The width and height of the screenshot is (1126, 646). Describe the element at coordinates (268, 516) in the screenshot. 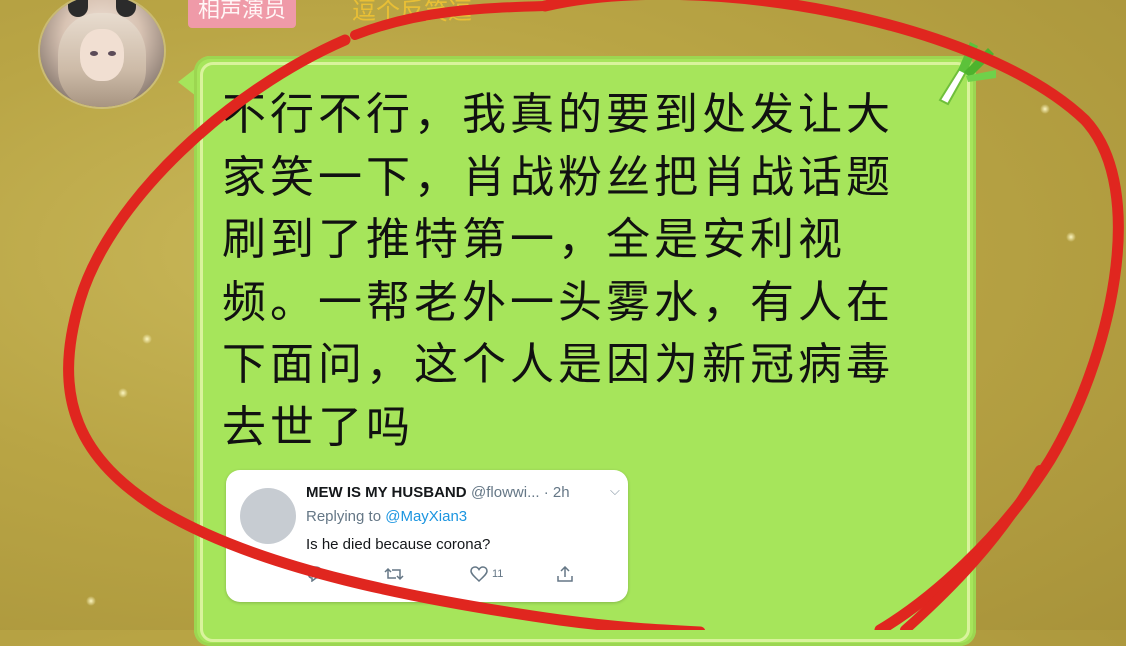

I see `tweet-avatar` at that location.